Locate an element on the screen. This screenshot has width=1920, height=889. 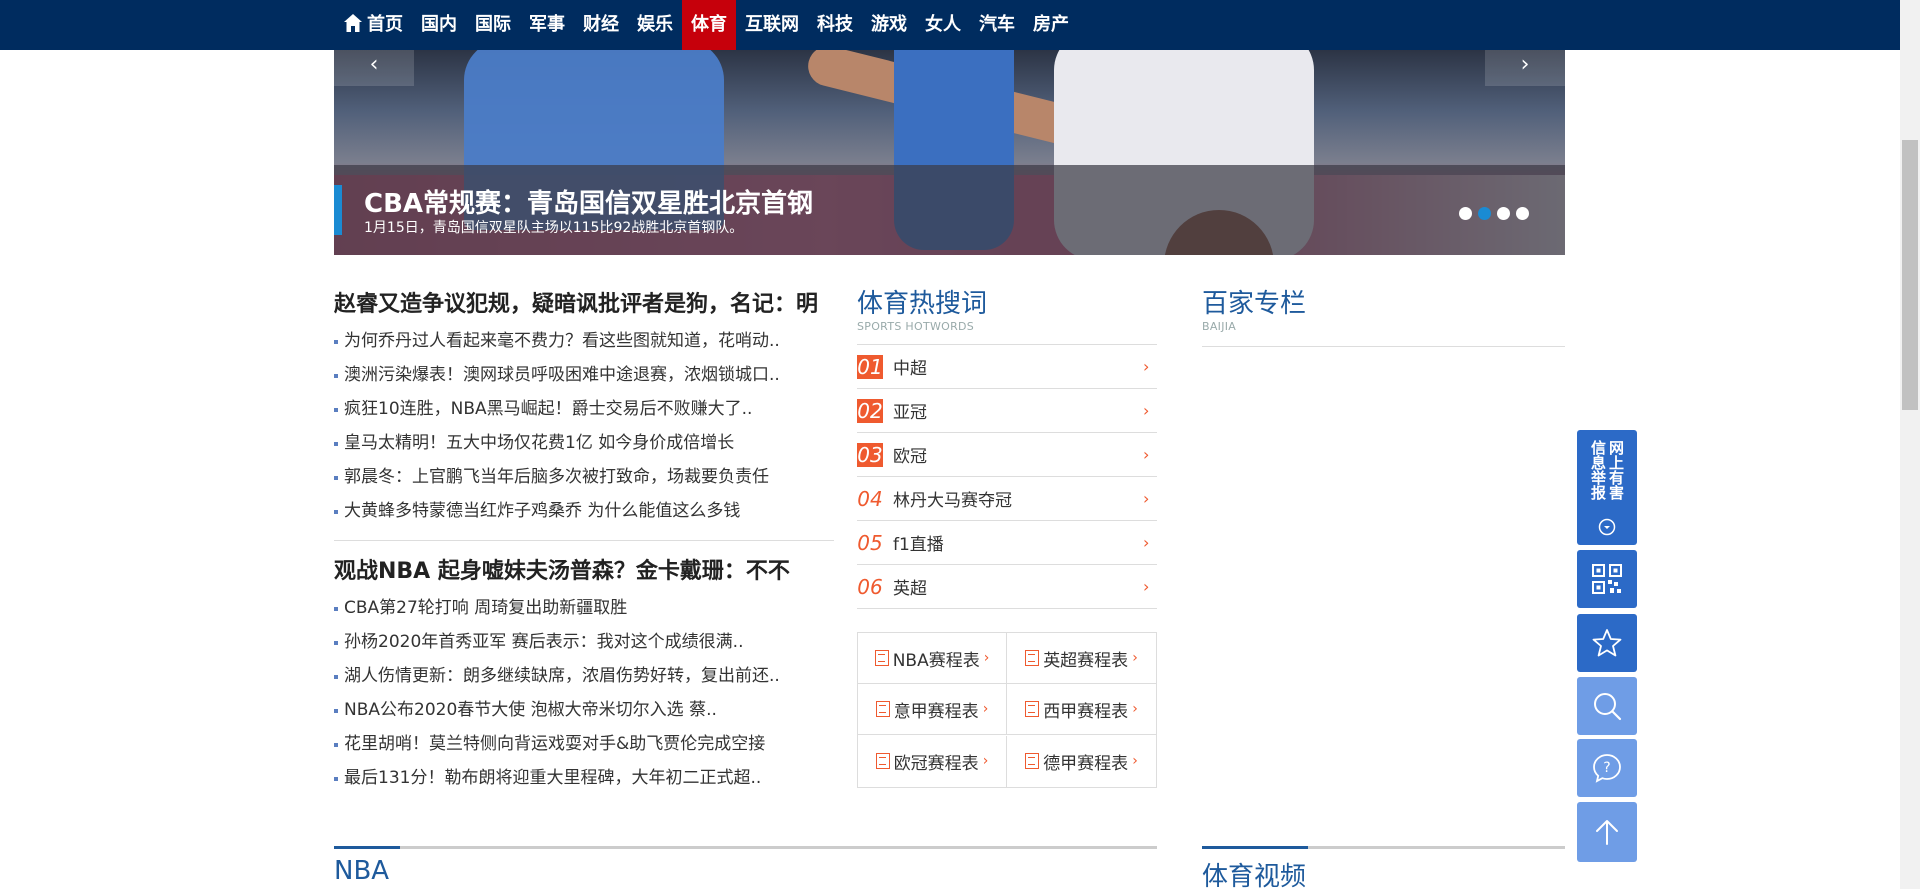
favorite-button is located at coordinates (1607, 643).